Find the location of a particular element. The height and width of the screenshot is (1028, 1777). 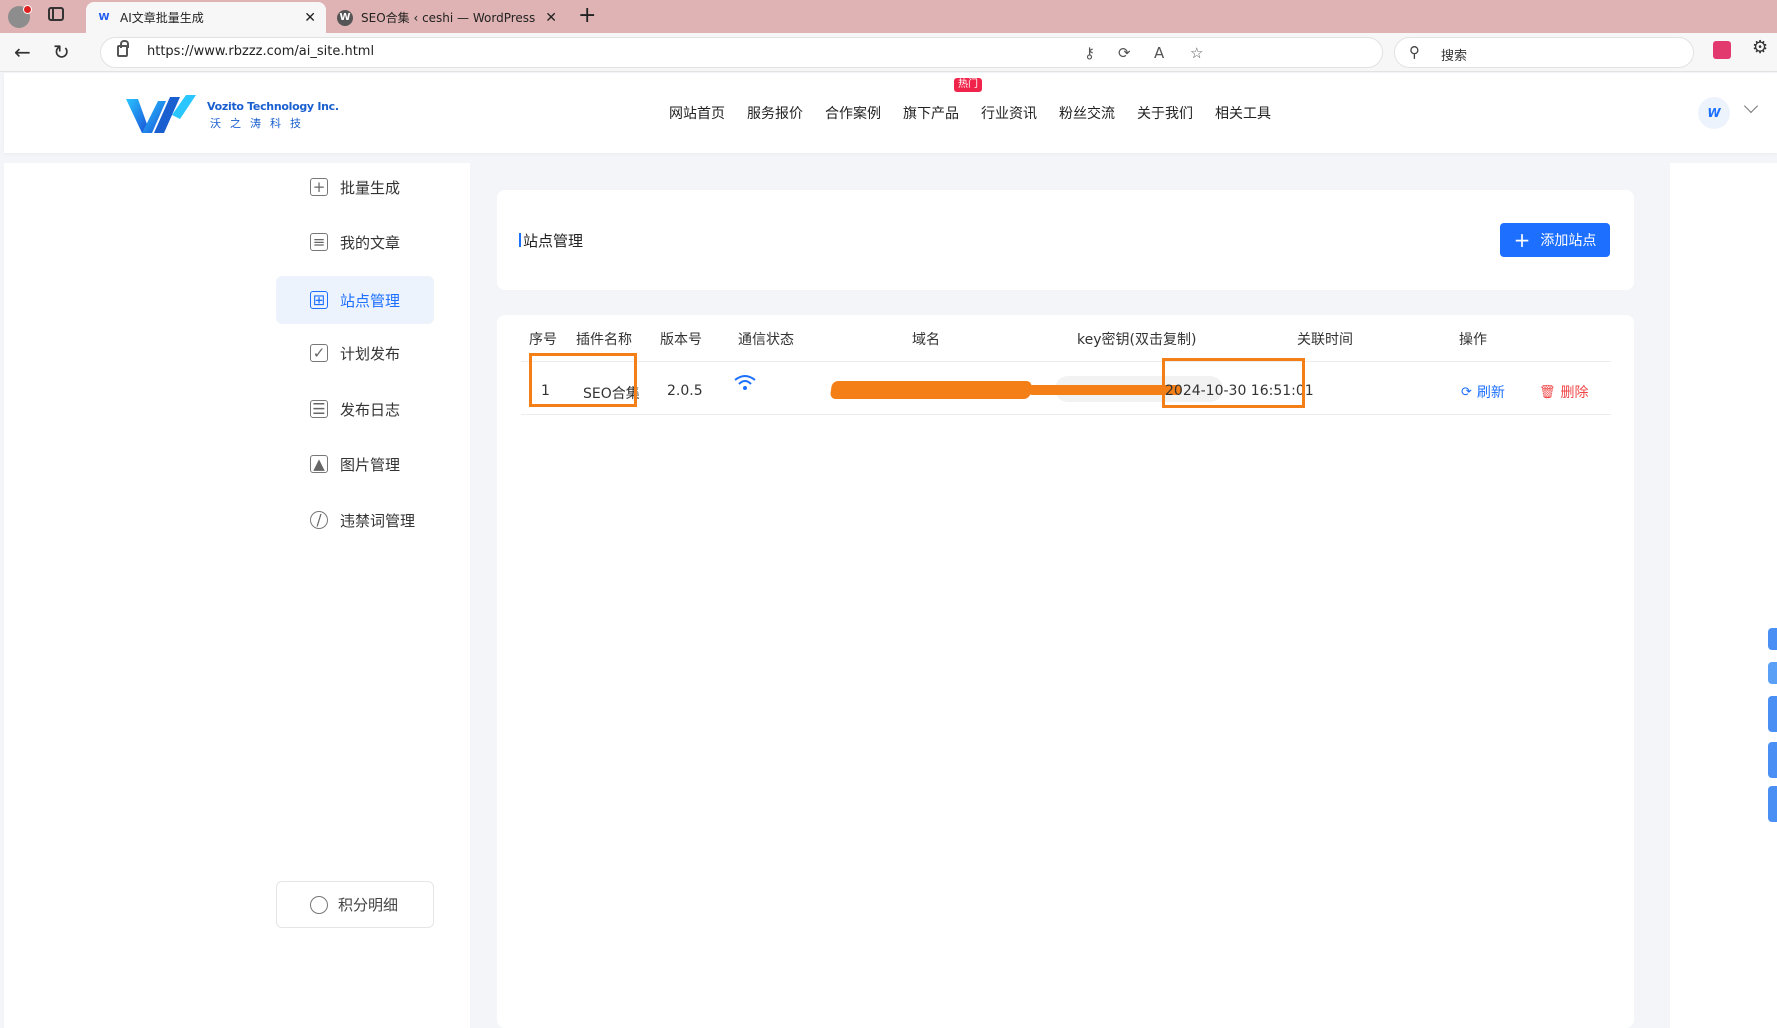

header-divider is located at coordinates (1066, 361).